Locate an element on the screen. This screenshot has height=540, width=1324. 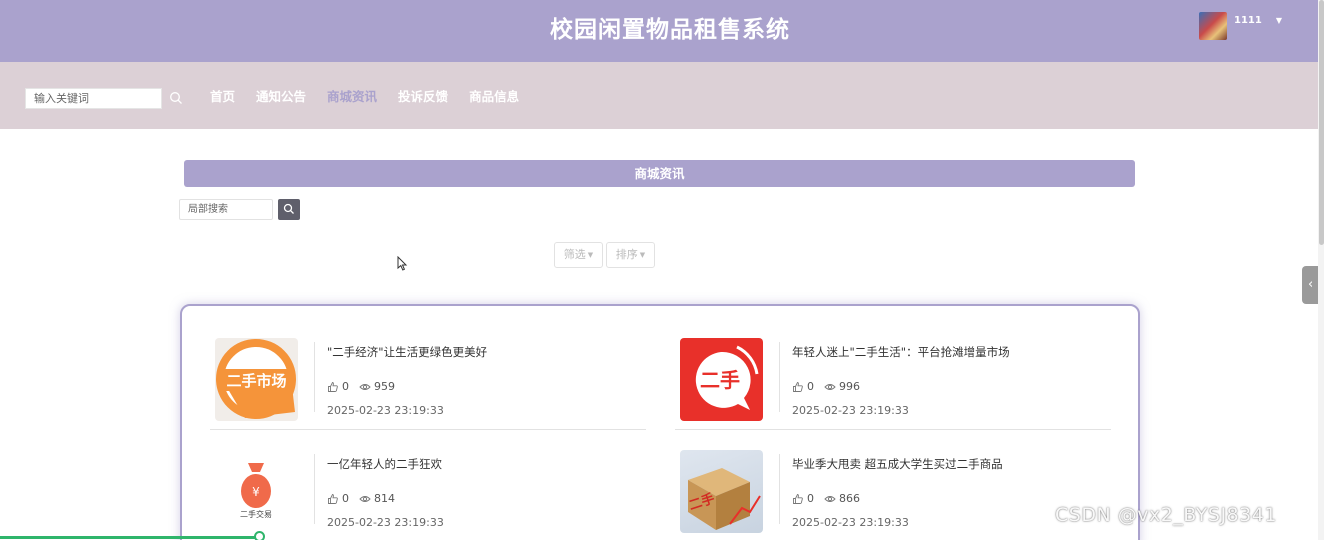
user-avatar is located at coordinates (1213, 26).